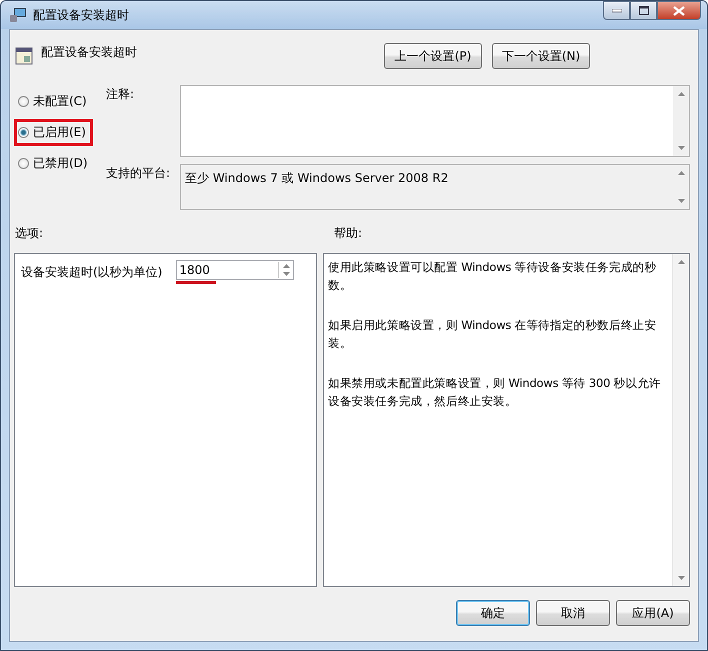 This screenshot has width=708, height=651. I want to click on help-paragraph: 使用此策略设置可以配置 Windows 等待设备安装任务完成的秒数。, so click(493, 276).